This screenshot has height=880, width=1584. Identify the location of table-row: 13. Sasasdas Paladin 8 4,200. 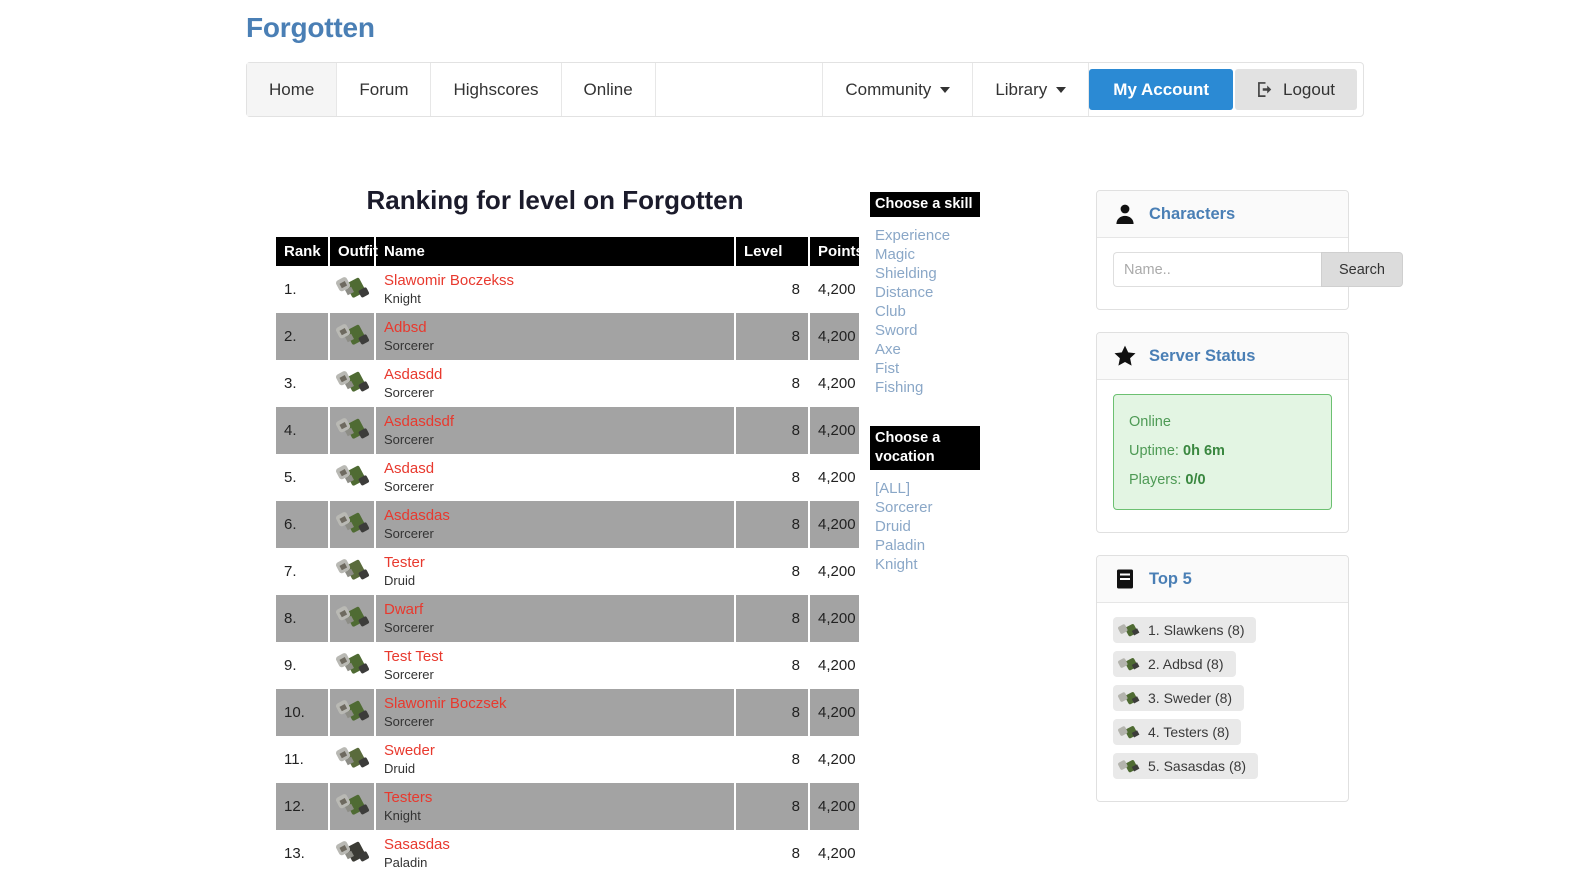
(567, 853).